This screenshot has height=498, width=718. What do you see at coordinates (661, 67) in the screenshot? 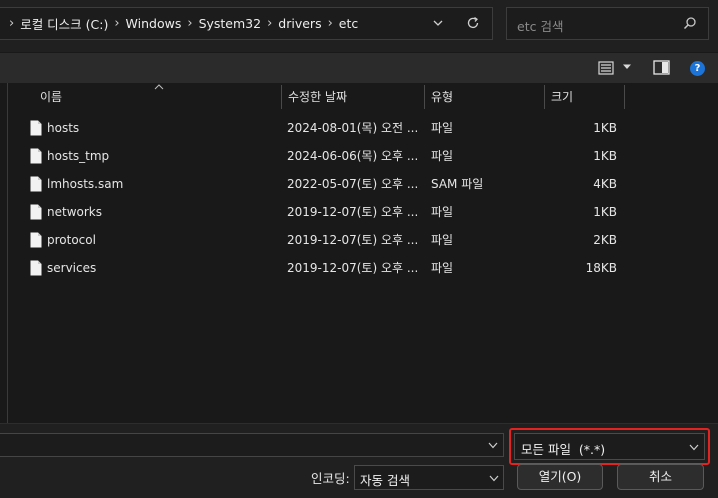
I see `preview-pane-icon` at bounding box center [661, 67].